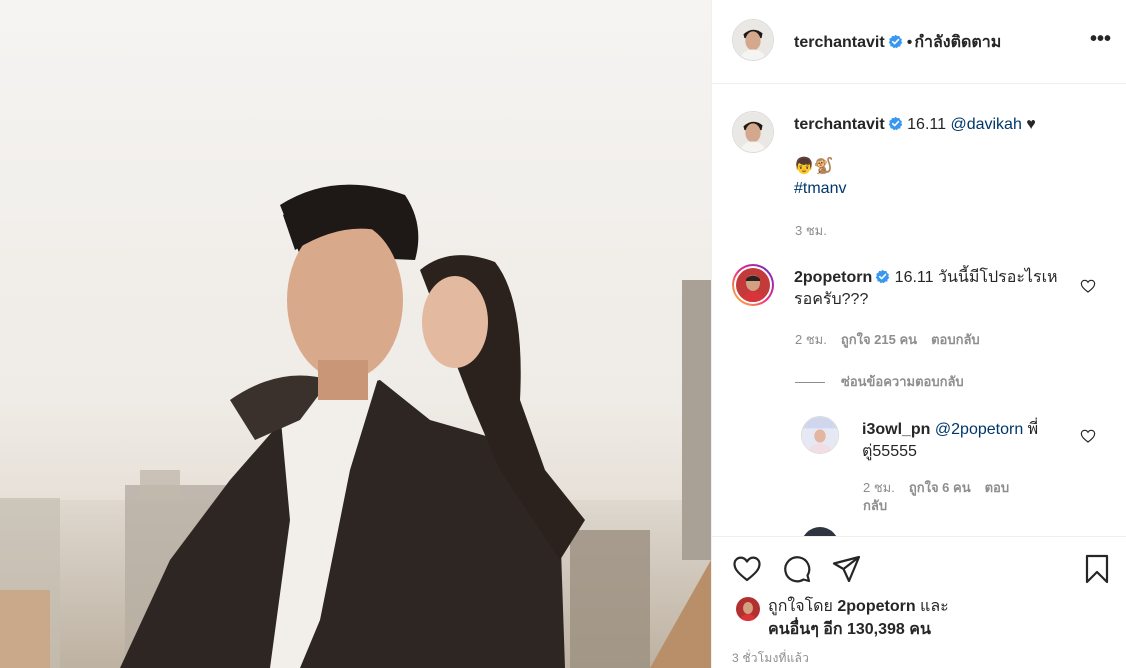 This screenshot has height=668, width=1126. Describe the element at coordinates (770, 658) in the screenshot. I see `post-timestamp: 3 ชั่วโมงที่แล้ว` at that location.